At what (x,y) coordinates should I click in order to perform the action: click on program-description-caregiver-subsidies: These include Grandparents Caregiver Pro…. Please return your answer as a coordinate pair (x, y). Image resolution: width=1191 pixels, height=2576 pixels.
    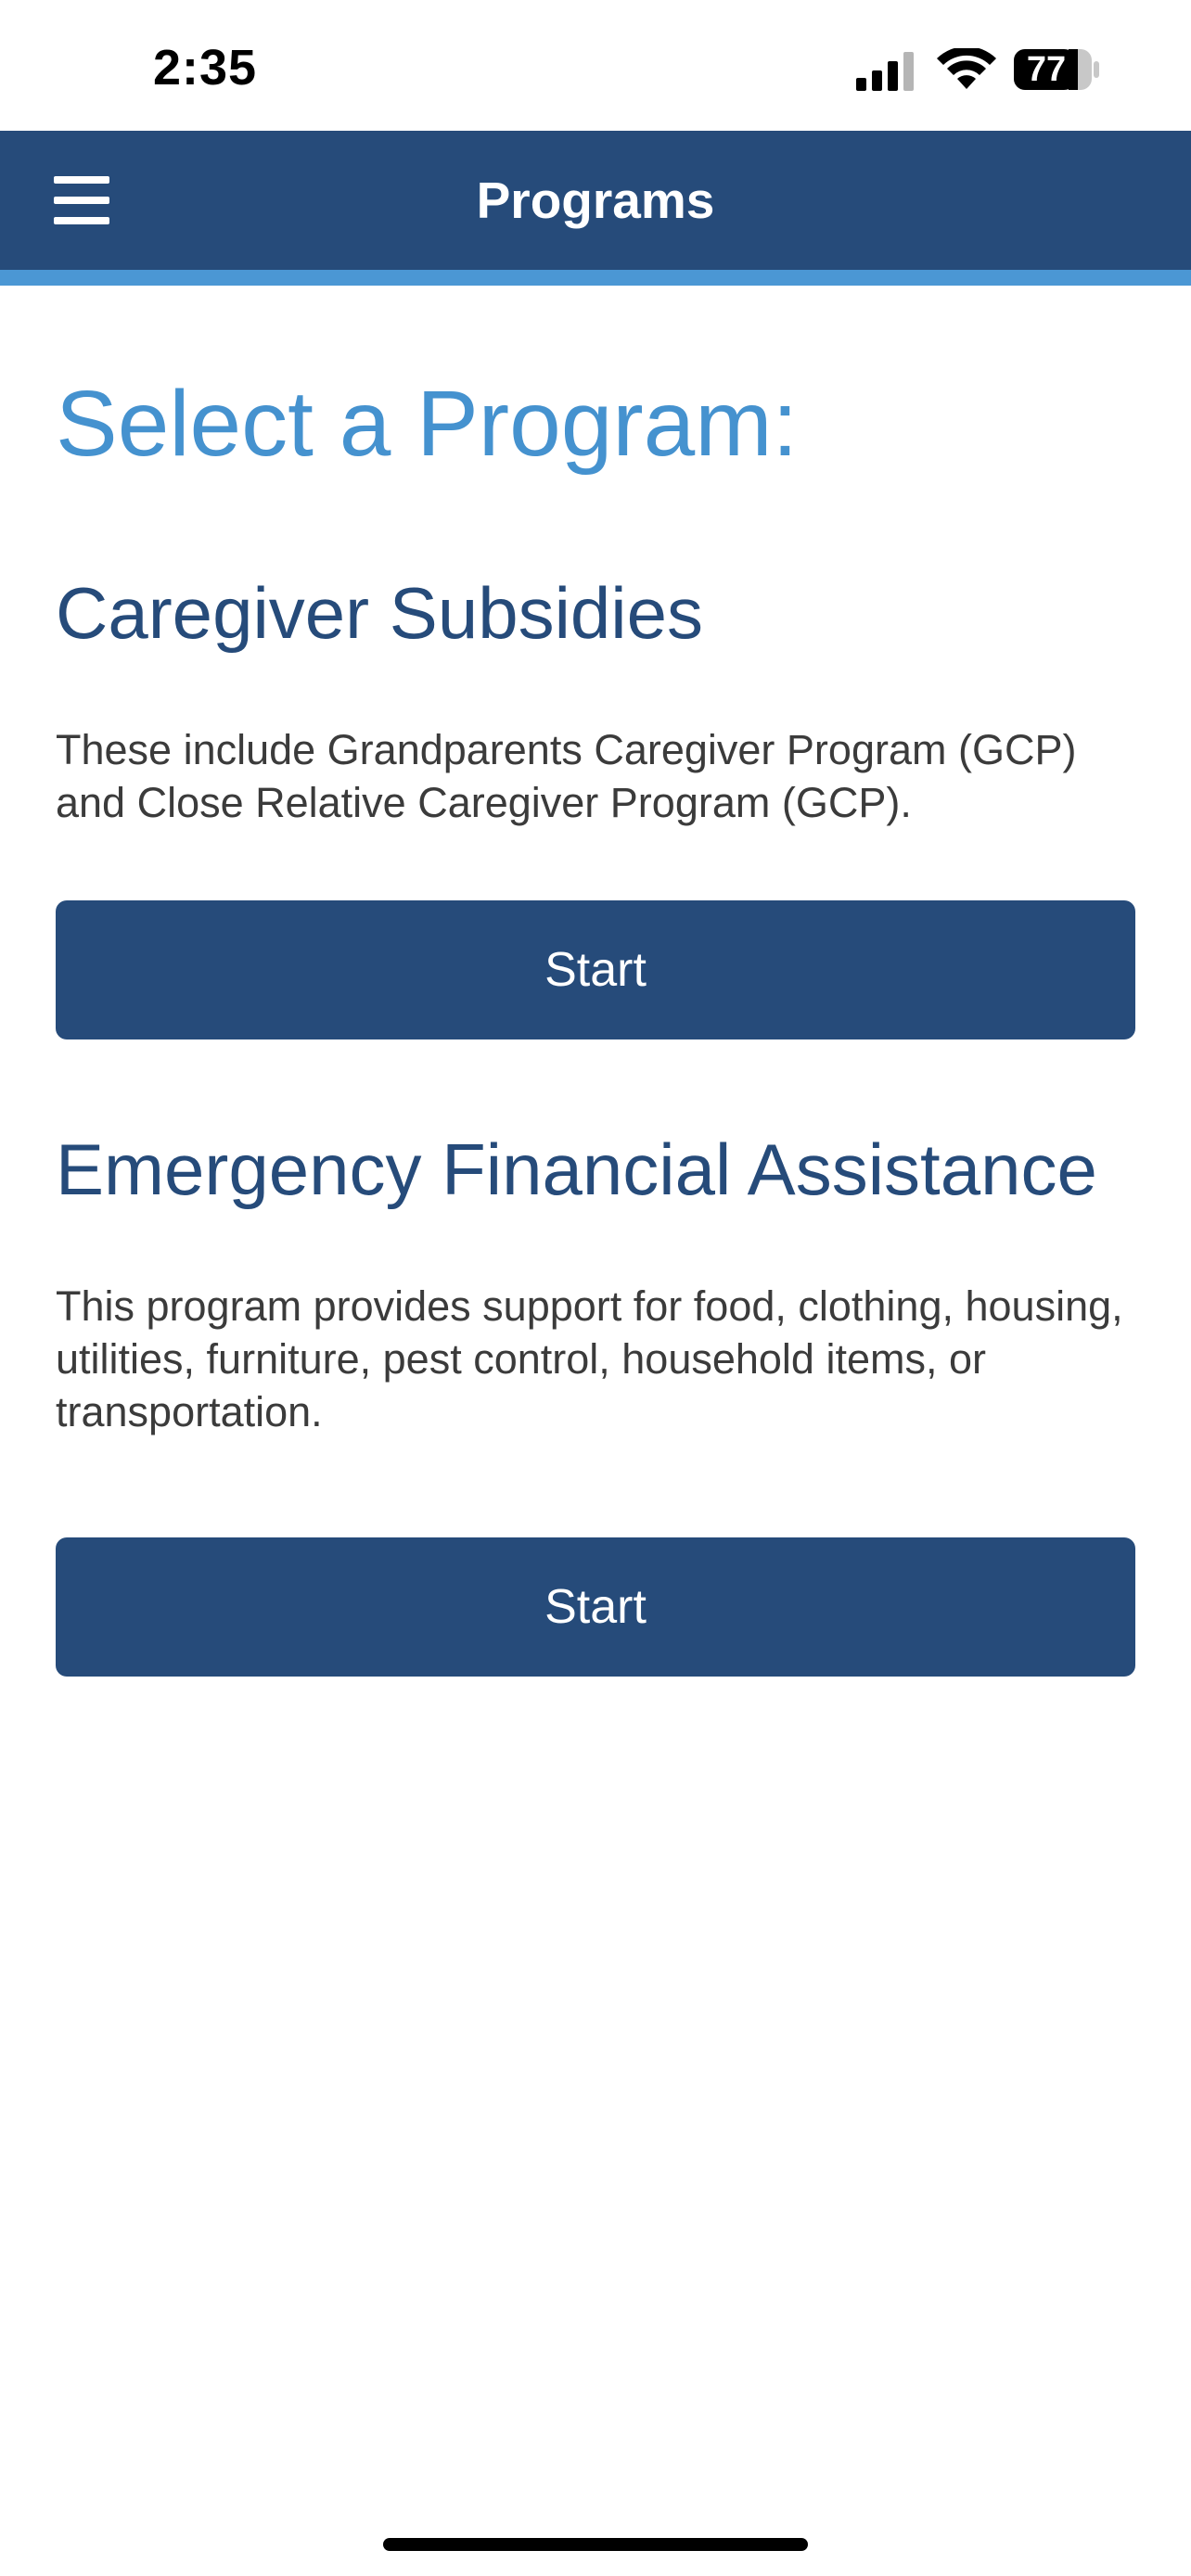
    Looking at the image, I should click on (566, 776).